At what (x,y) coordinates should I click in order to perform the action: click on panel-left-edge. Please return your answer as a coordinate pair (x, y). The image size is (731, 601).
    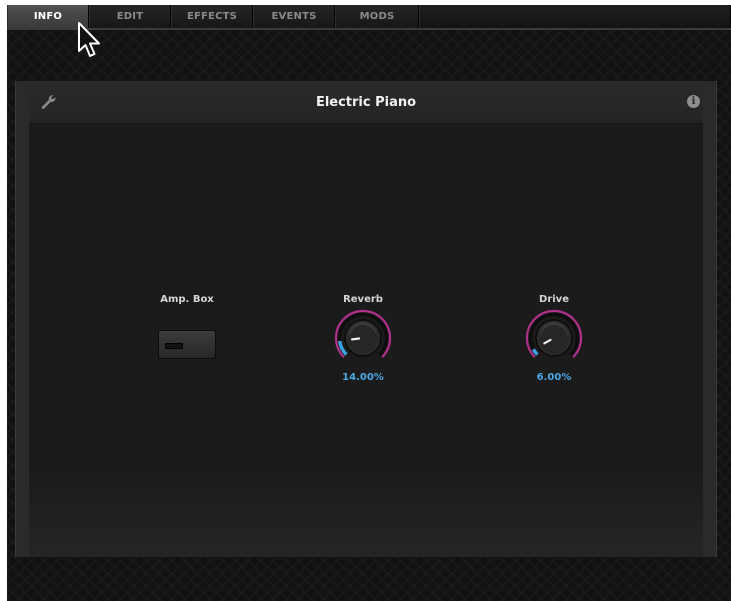
    Looking at the image, I should click on (22, 319).